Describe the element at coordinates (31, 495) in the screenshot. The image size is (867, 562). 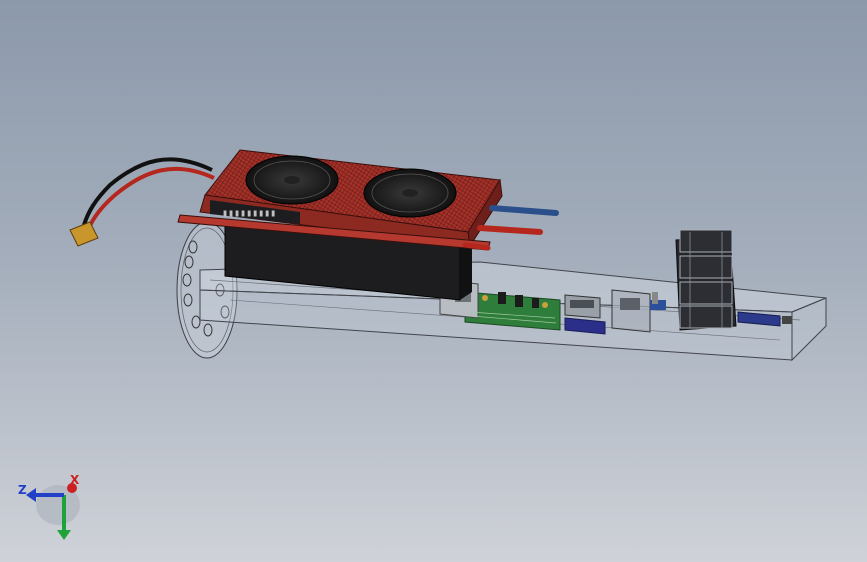
I see `triad-z-arrow` at that location.